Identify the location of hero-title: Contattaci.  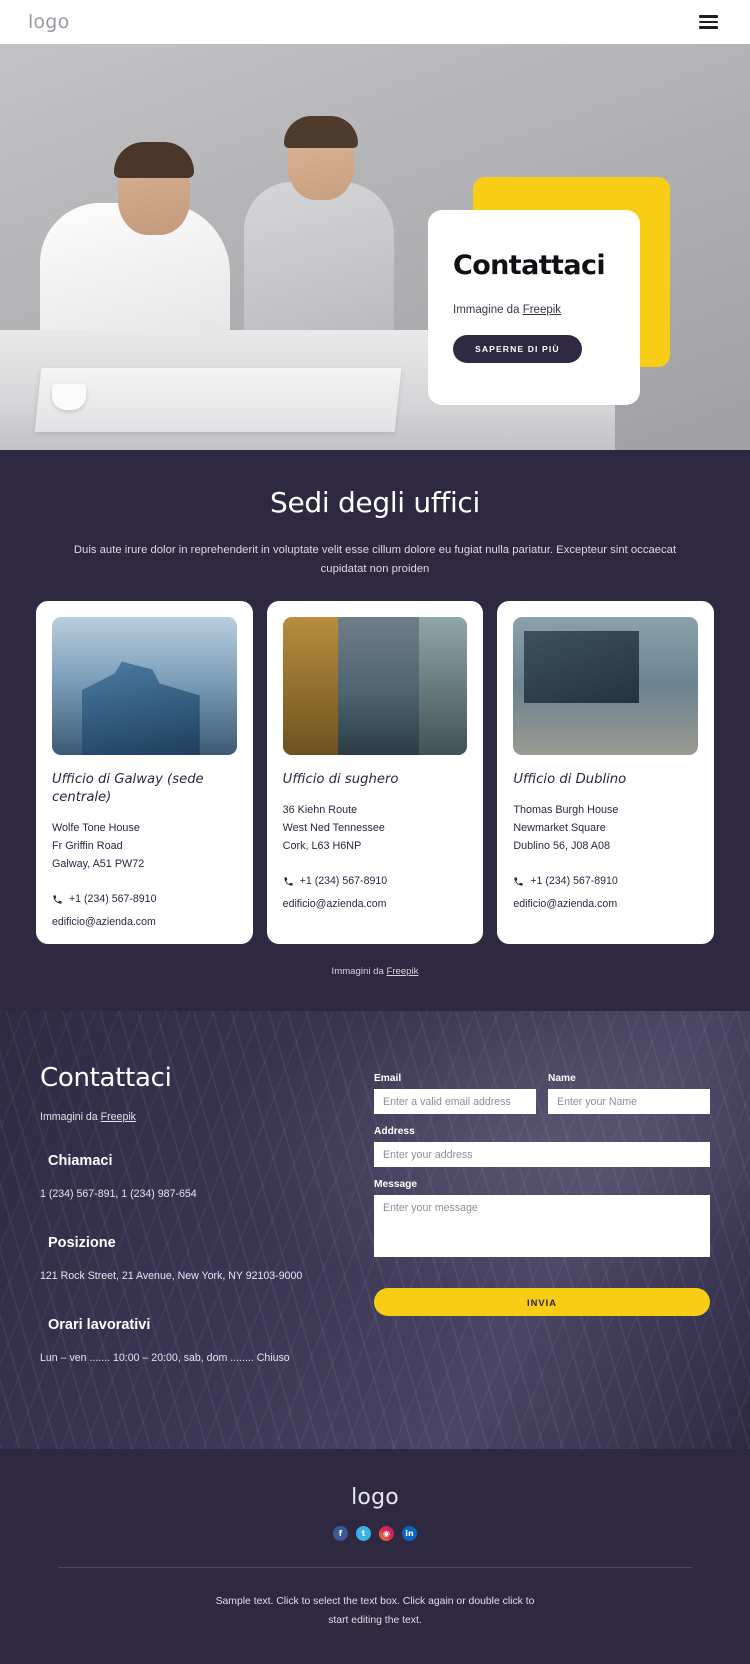
(529, 265).